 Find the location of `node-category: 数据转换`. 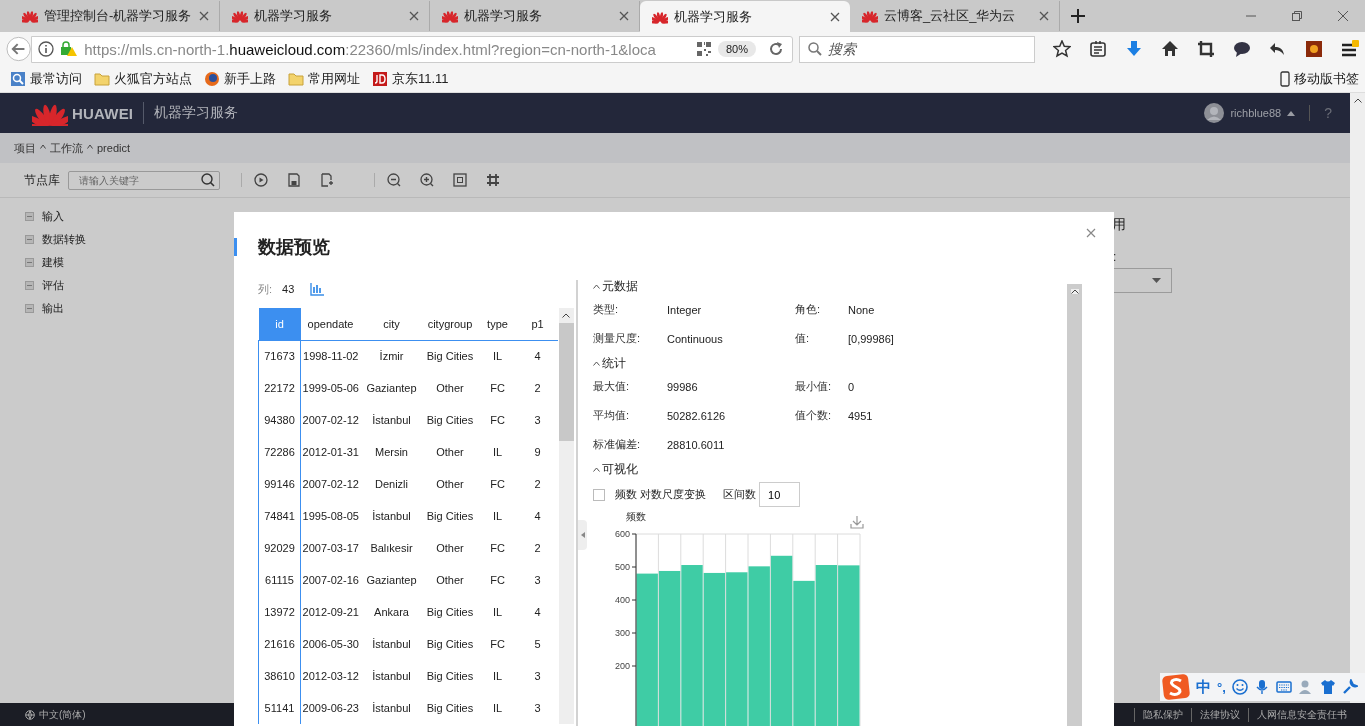

node-category: 数据转换 is located at coordinates (130, 239).